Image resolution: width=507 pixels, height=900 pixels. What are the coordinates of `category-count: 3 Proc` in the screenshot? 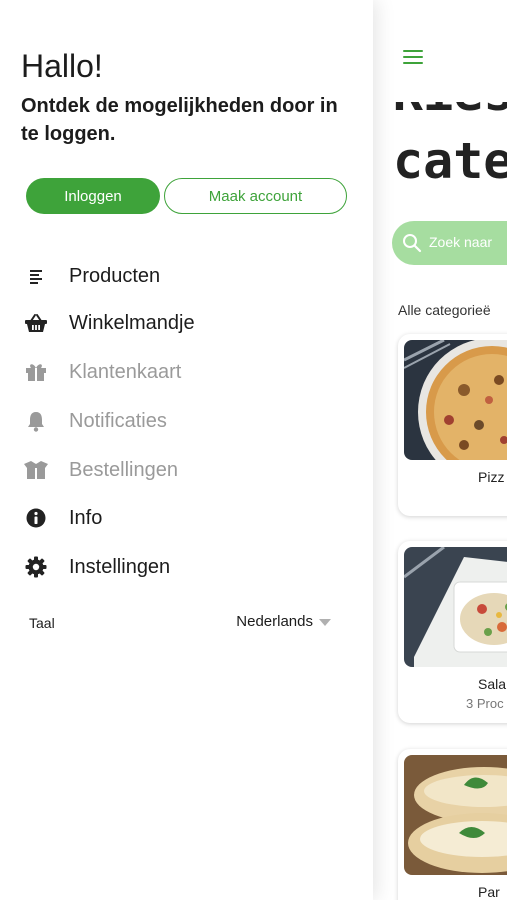 It's located at (485, 703).